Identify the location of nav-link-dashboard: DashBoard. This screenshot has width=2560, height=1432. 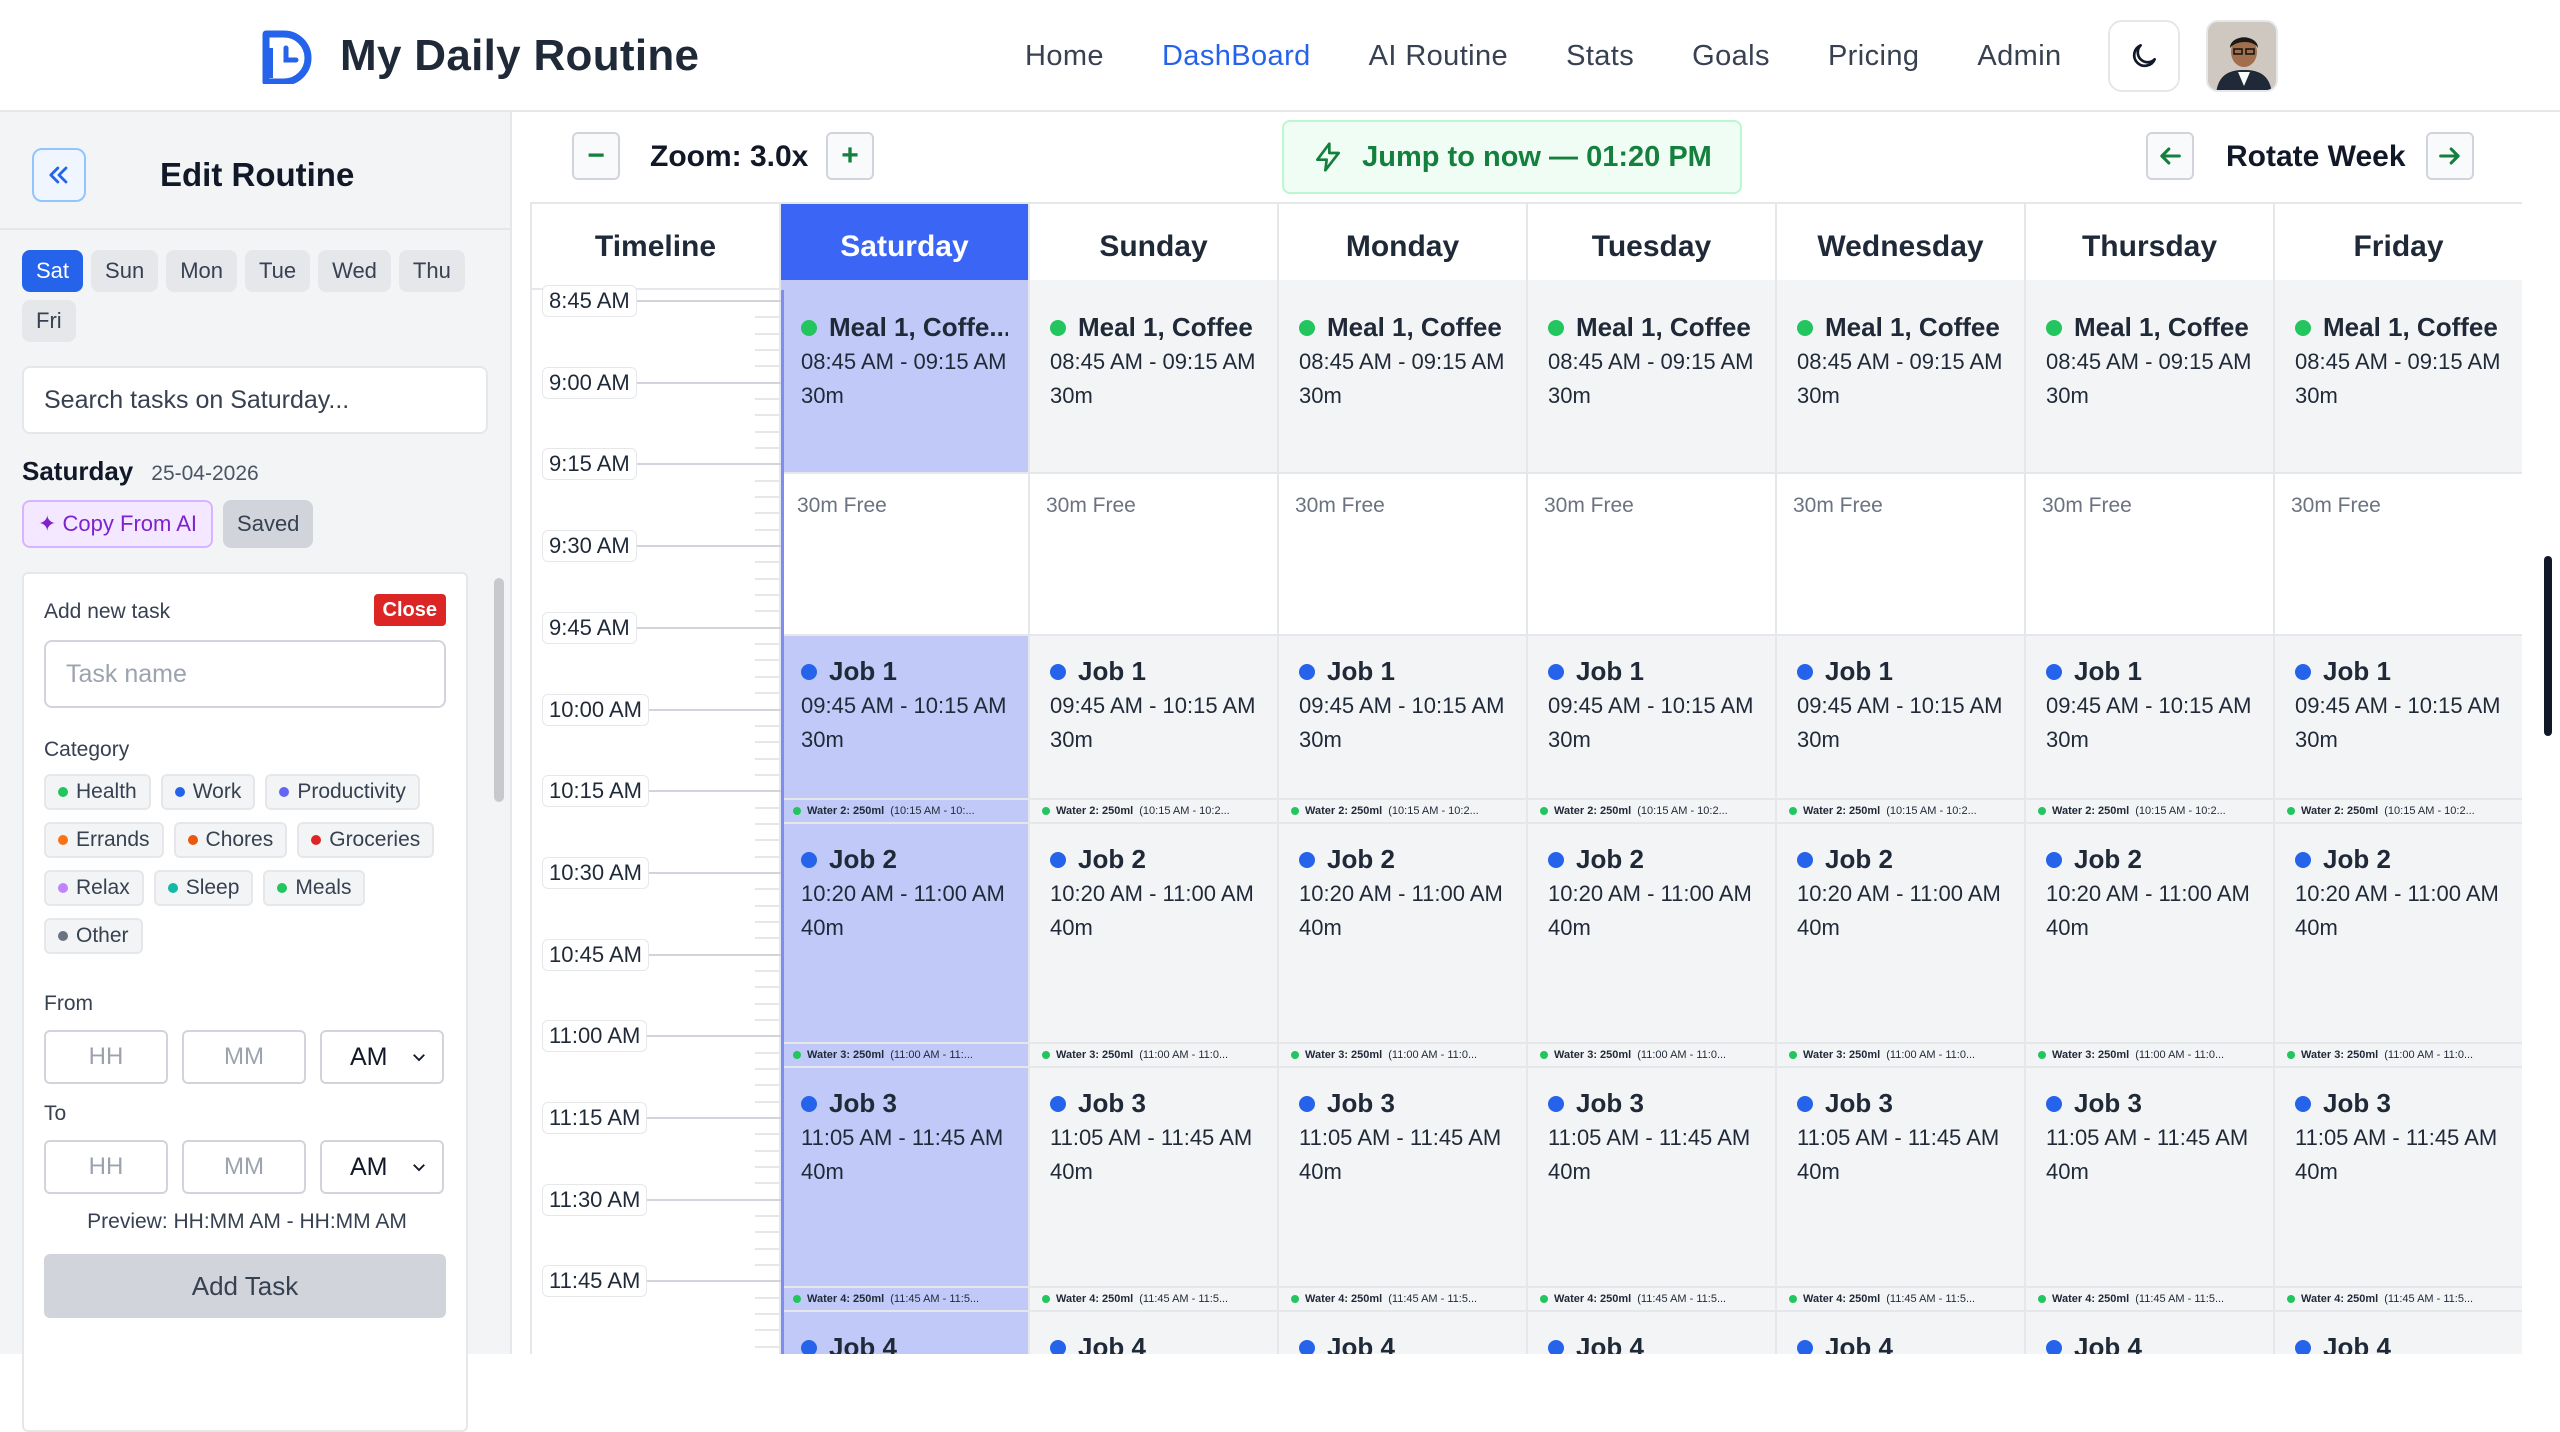
(1236, 56).